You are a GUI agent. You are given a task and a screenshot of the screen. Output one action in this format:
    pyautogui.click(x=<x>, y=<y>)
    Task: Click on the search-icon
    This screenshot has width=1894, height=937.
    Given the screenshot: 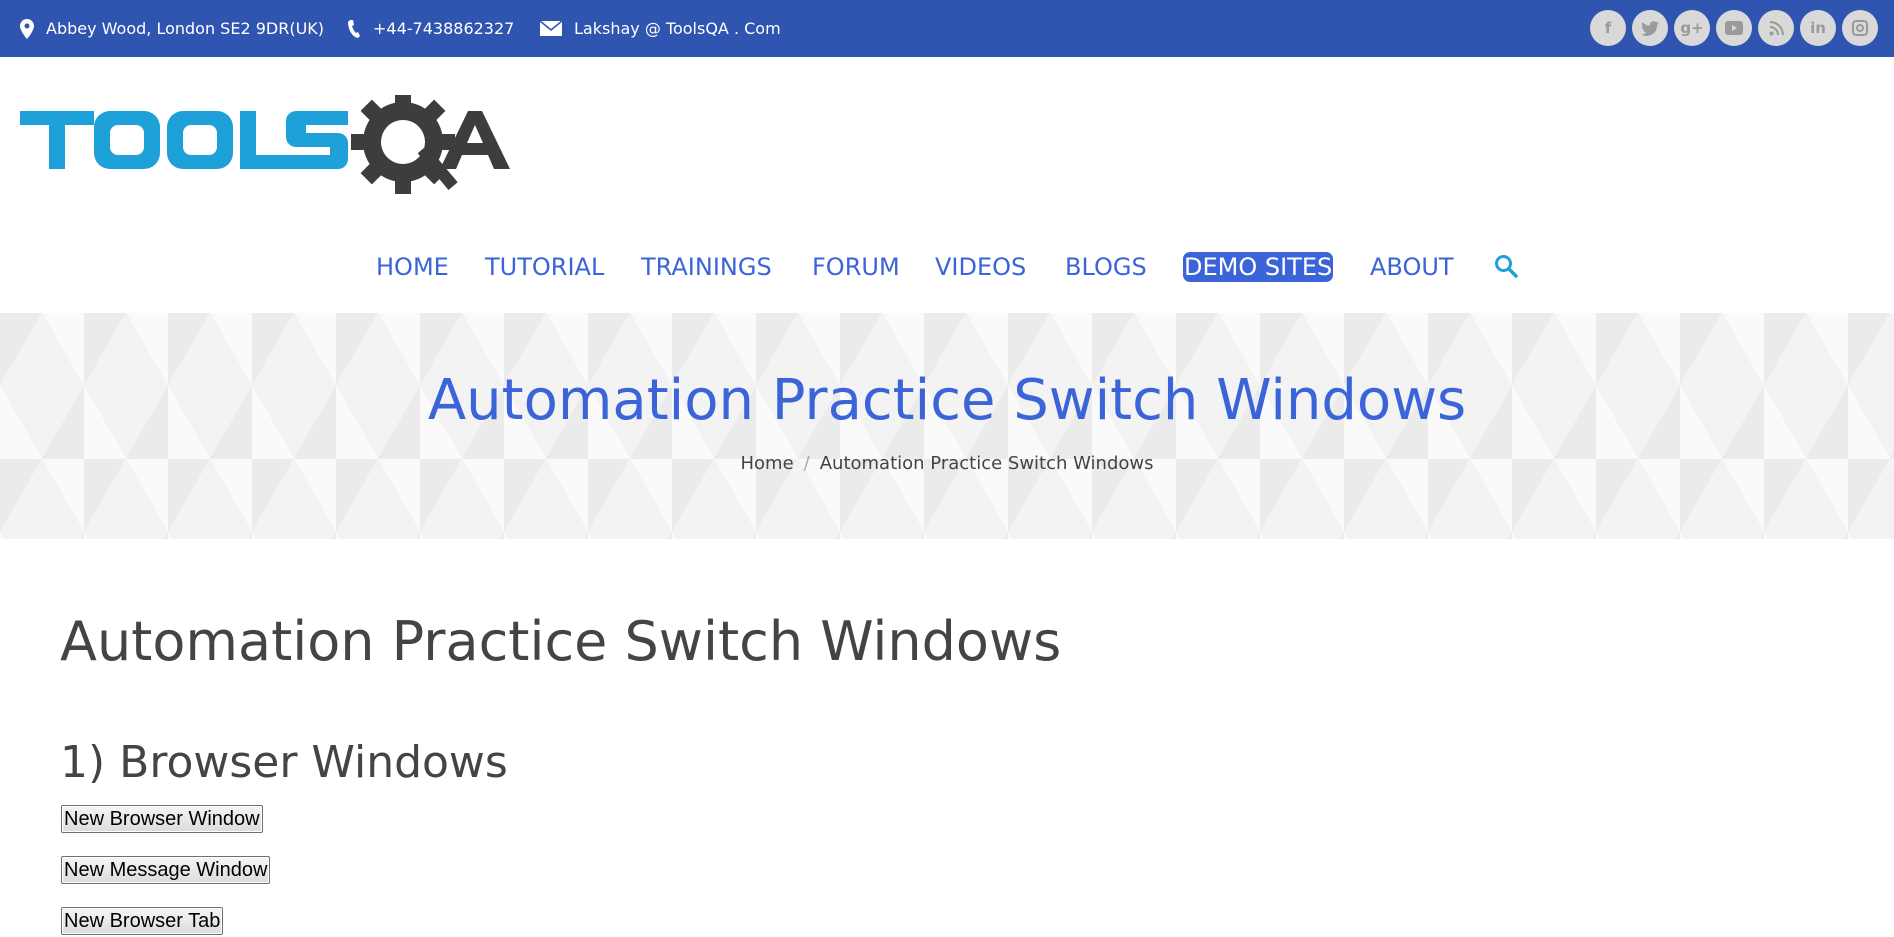 What is the action you would take?
    pyautogui.click(x=1506, y=268)
    